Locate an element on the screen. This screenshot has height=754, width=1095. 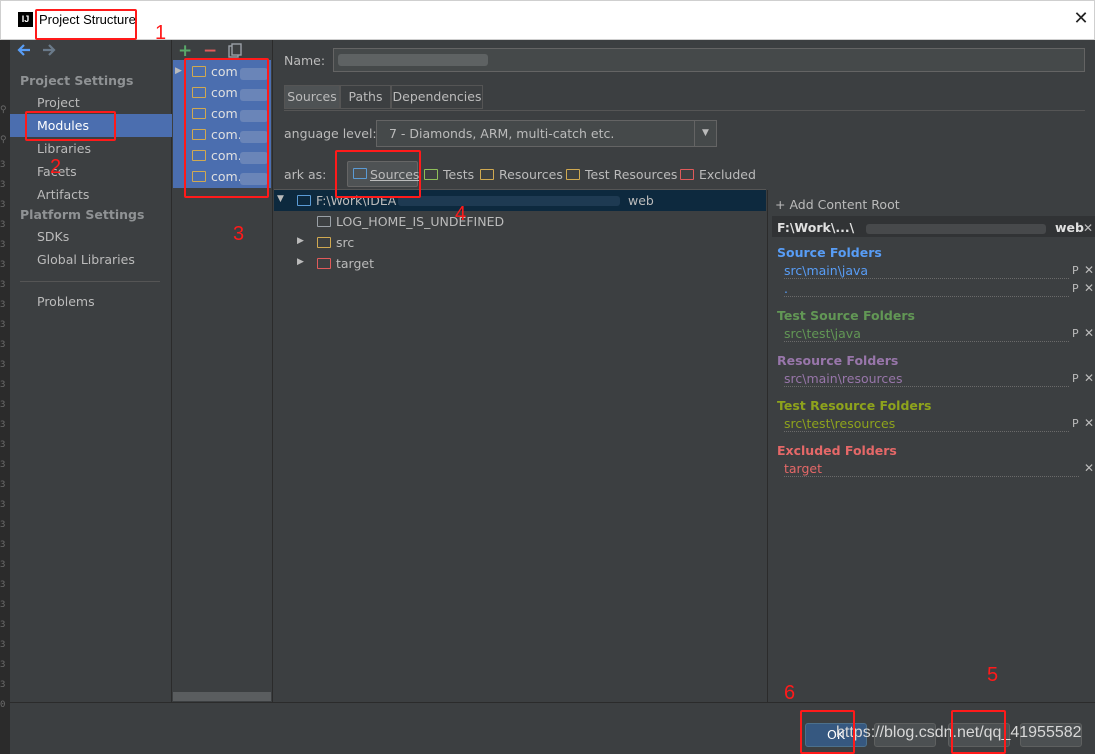
language-level-label: anguage level: is located at coordinates (330, 133).